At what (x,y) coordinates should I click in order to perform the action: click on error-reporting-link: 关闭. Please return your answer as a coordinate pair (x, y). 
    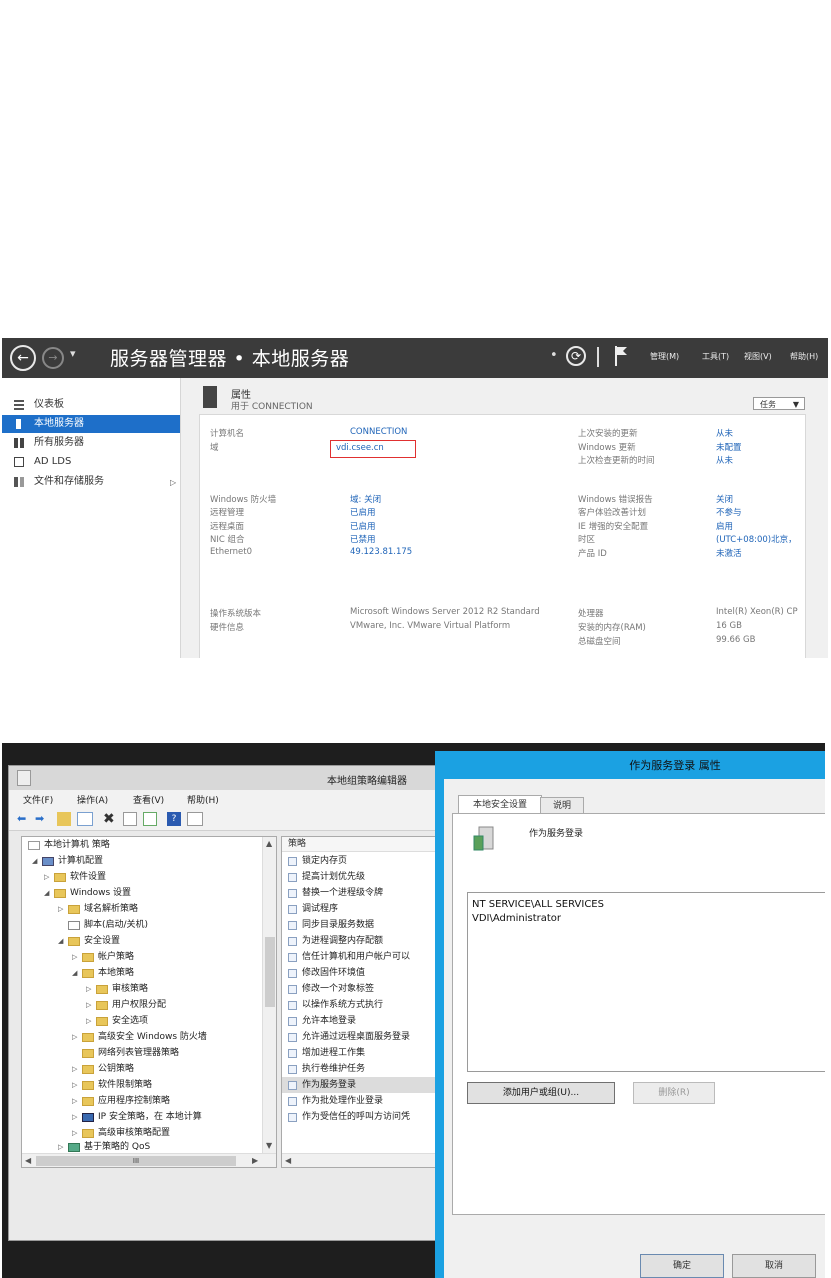
    Looking at the image, I should click on (724, 499).